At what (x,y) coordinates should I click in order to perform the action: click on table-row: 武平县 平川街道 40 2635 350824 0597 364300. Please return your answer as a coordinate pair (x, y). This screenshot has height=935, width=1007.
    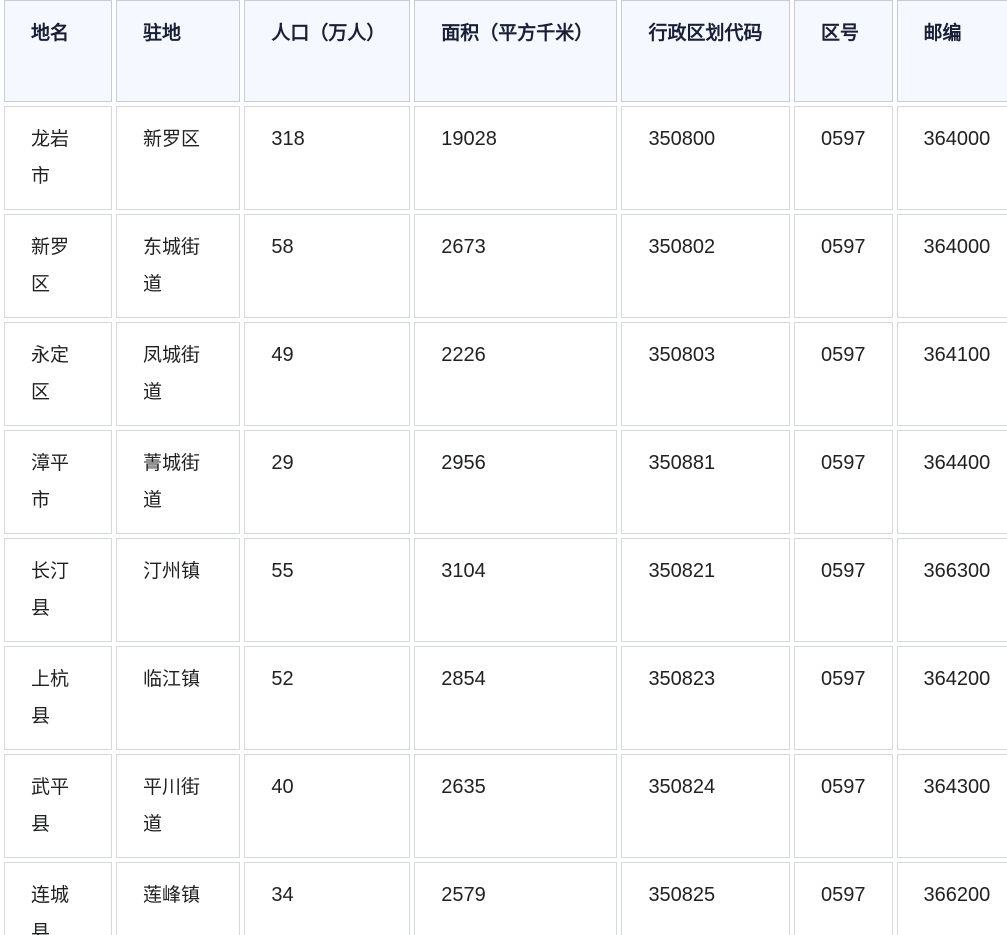
    Looking at the image, I should click on (505, 806).